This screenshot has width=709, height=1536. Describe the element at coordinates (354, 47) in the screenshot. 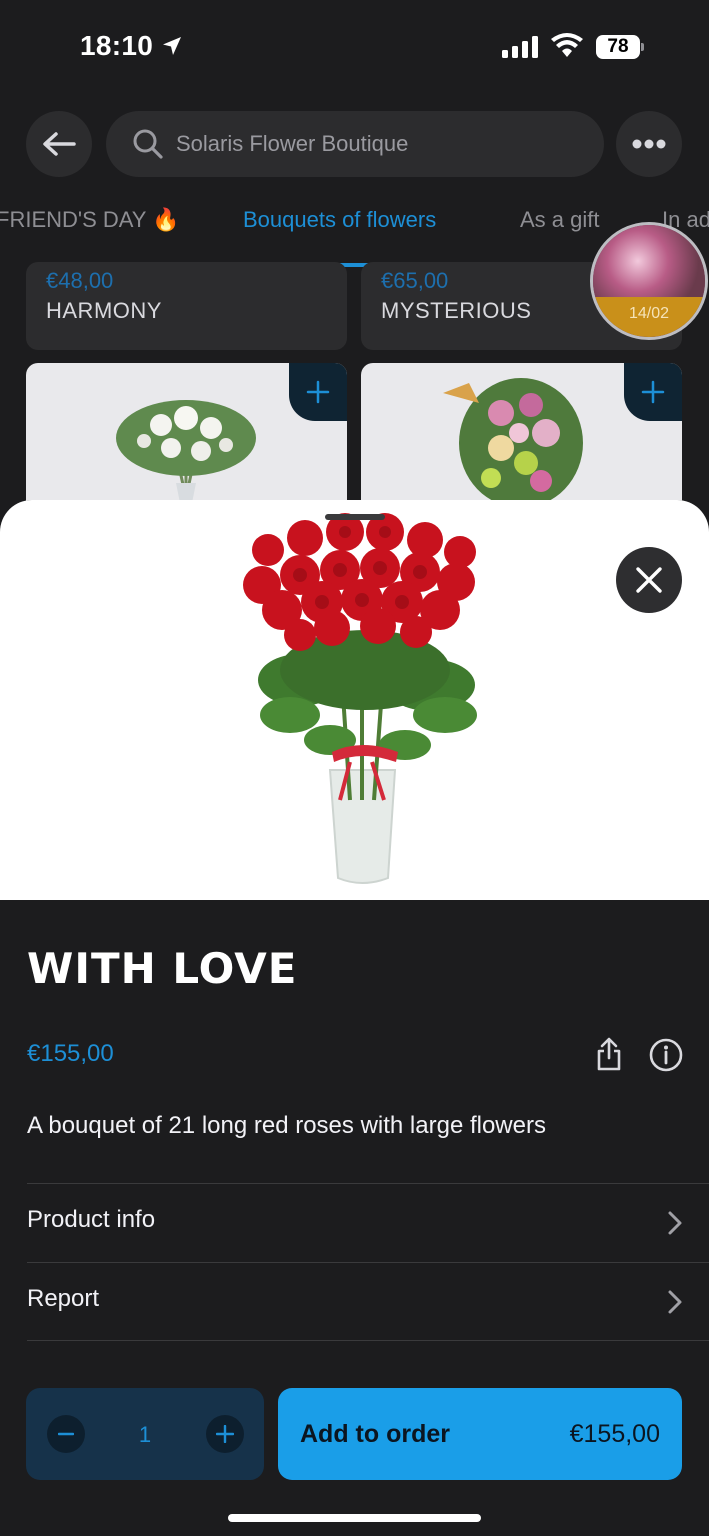

I see `status-bar: 18:10 78` at that location.